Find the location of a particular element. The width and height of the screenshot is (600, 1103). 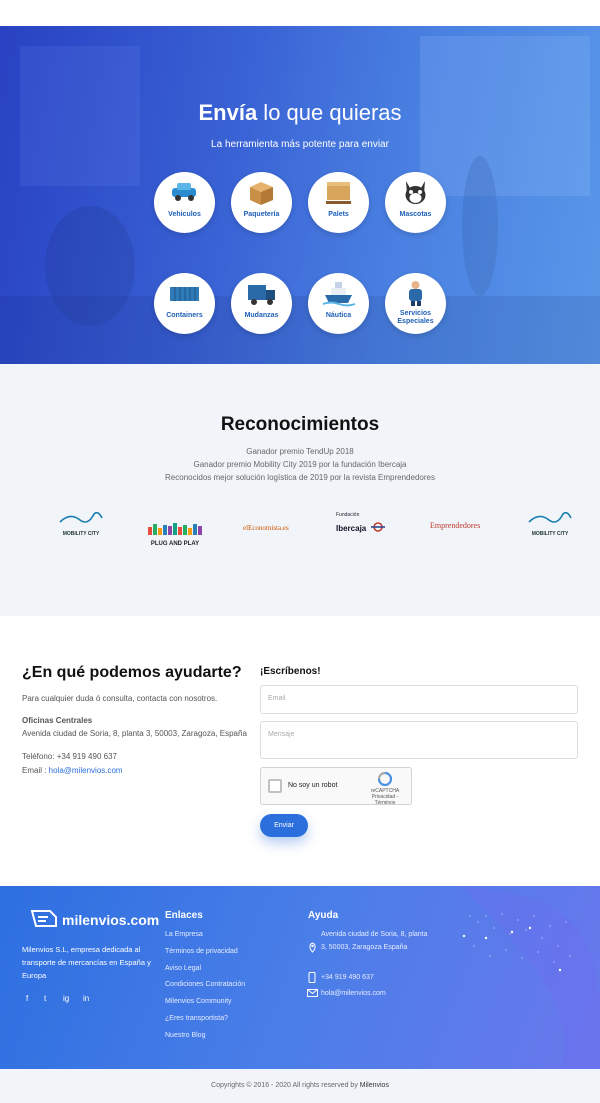

category-vehiculos: Vehiculos is located at coordinates (184, 202).